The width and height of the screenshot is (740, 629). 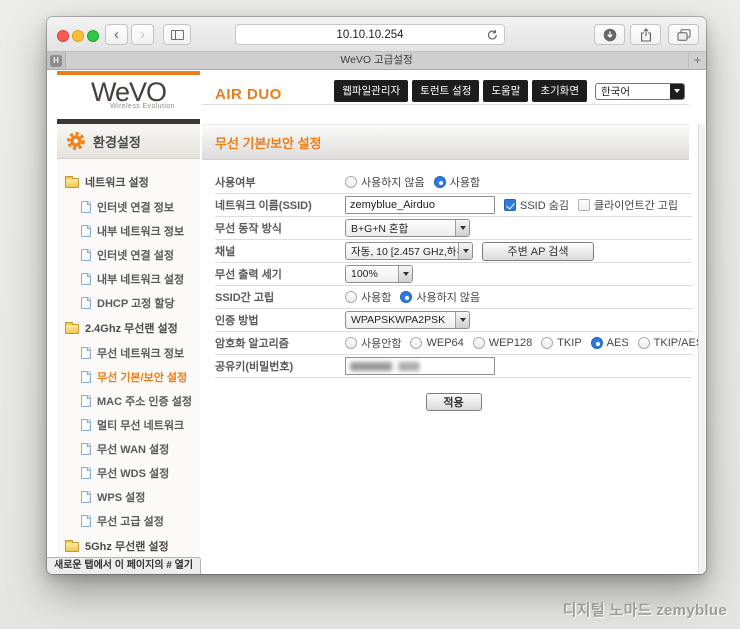 I want to click on field-label: 사용여부, so click(x=235, y=183).